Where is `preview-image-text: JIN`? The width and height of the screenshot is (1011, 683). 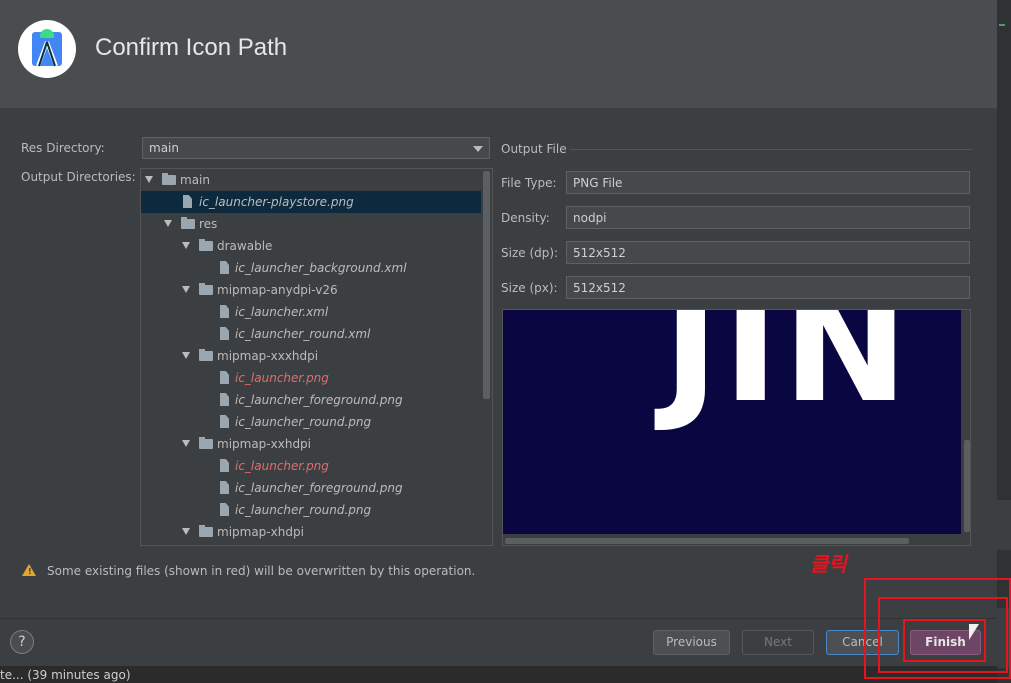
preview-image-text: JIN is located at coordinates (788, 372).